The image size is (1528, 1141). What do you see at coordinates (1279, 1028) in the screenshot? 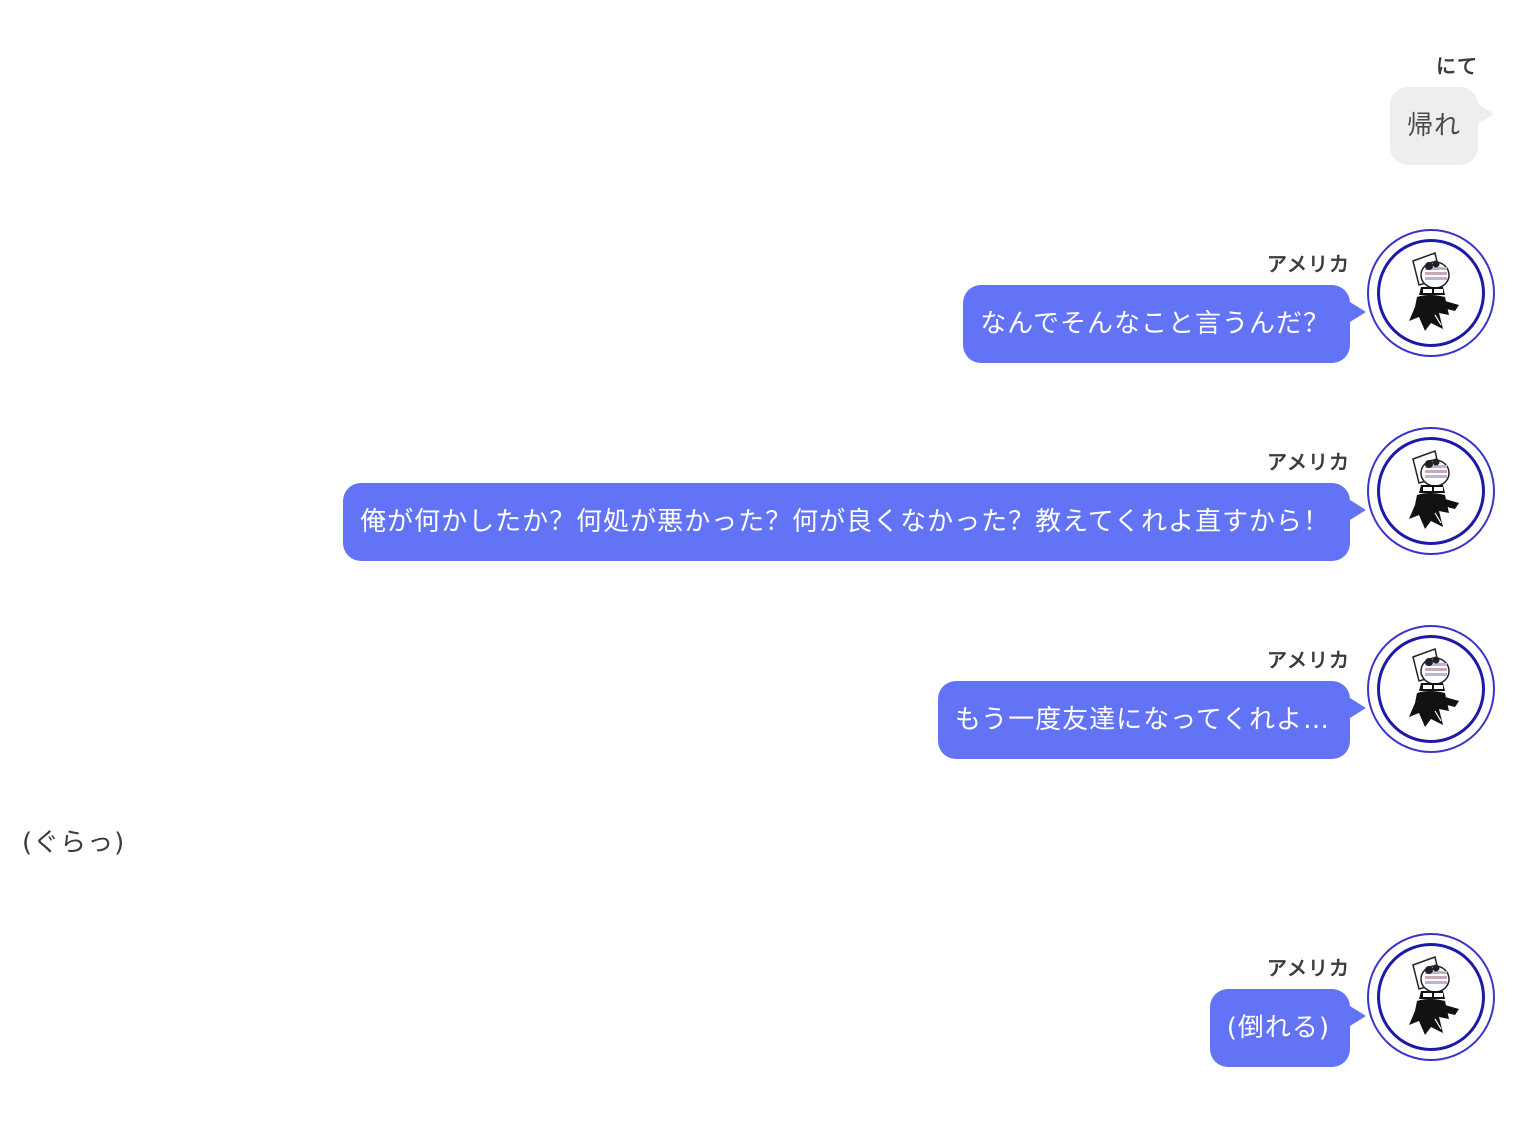
I see `message-bubble: (倒れる)` at bounding box center [1279, 1028].